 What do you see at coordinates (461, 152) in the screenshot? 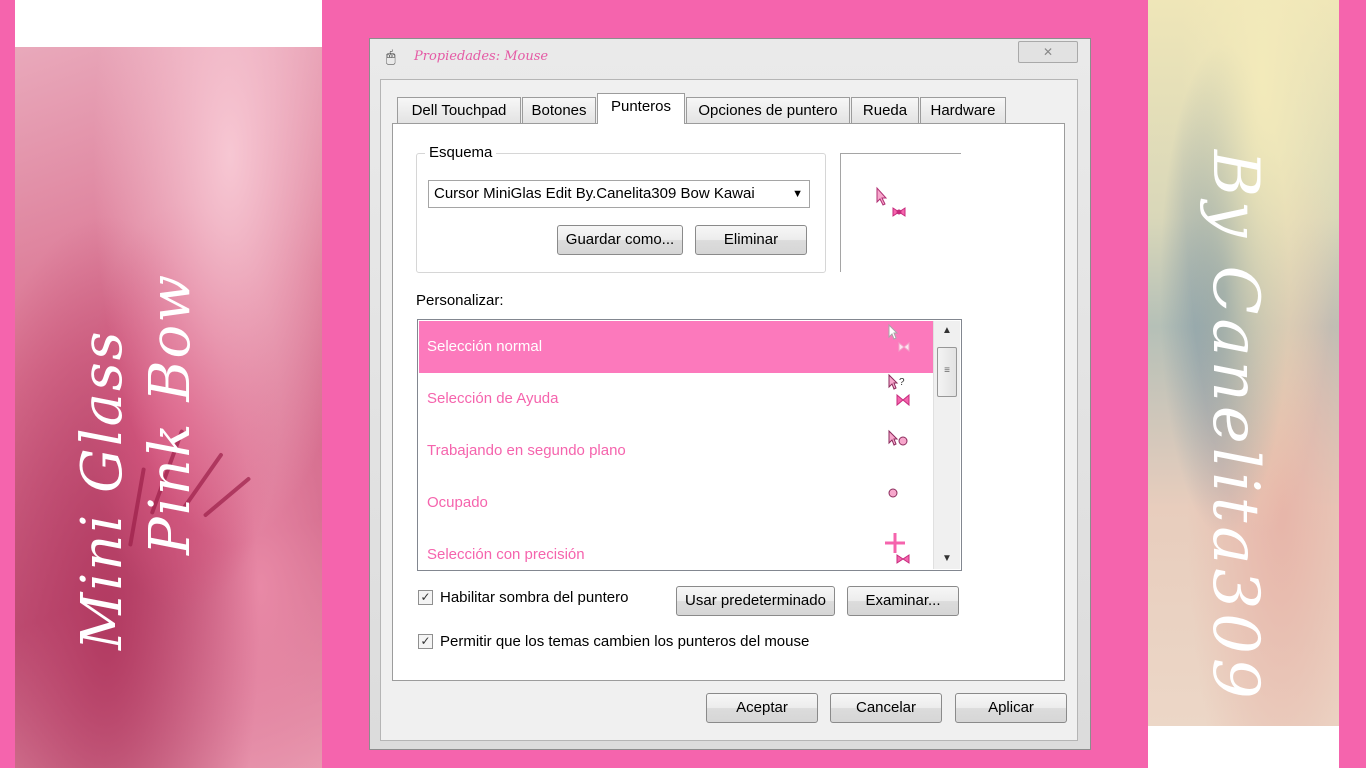
I see `scheme-group-label: Esquema` at bounding box center [461, 152].